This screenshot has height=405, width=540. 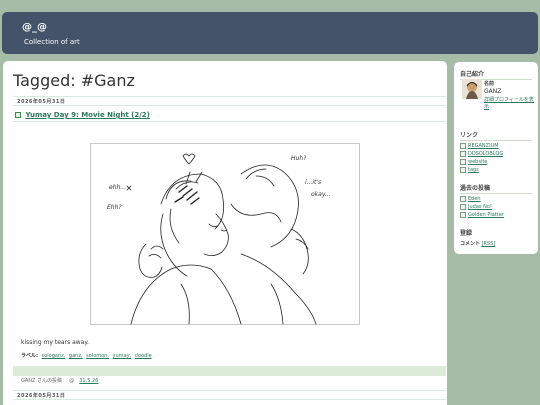 I want to click on sketch-text-3: Huh?, so click(x=299, y=158).